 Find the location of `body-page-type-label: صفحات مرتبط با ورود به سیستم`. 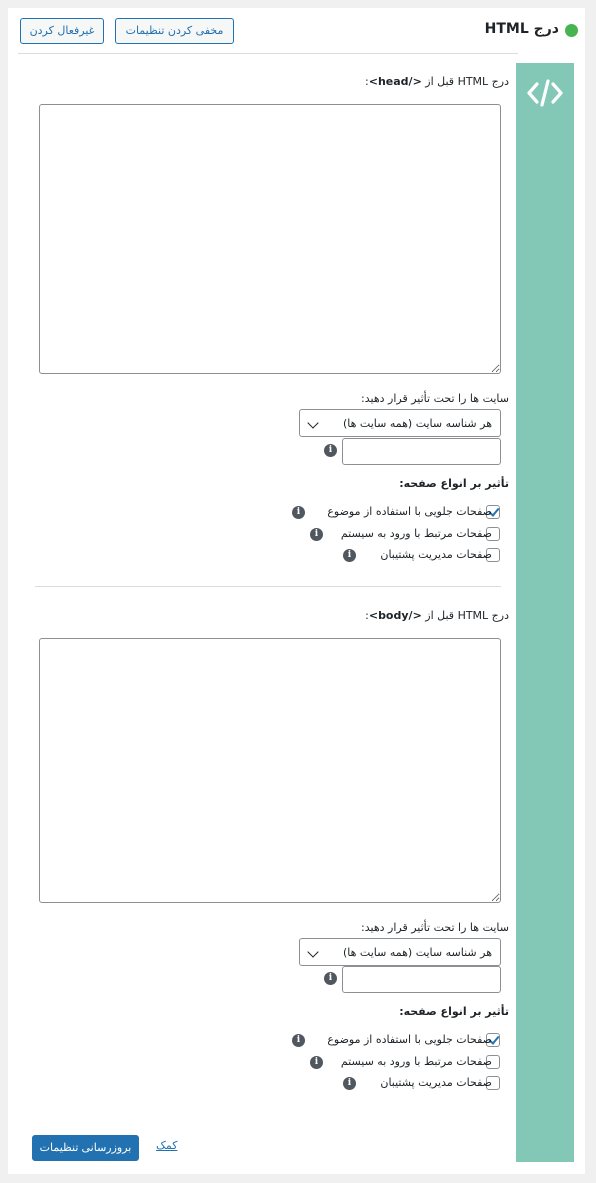

body-page-type-label: صفحات مرتبط با ورود به سیستم is located at coordinates (416, 1061).